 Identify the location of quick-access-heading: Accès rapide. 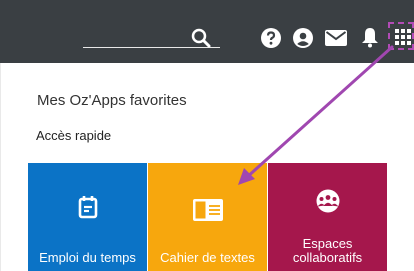
(74, 135).